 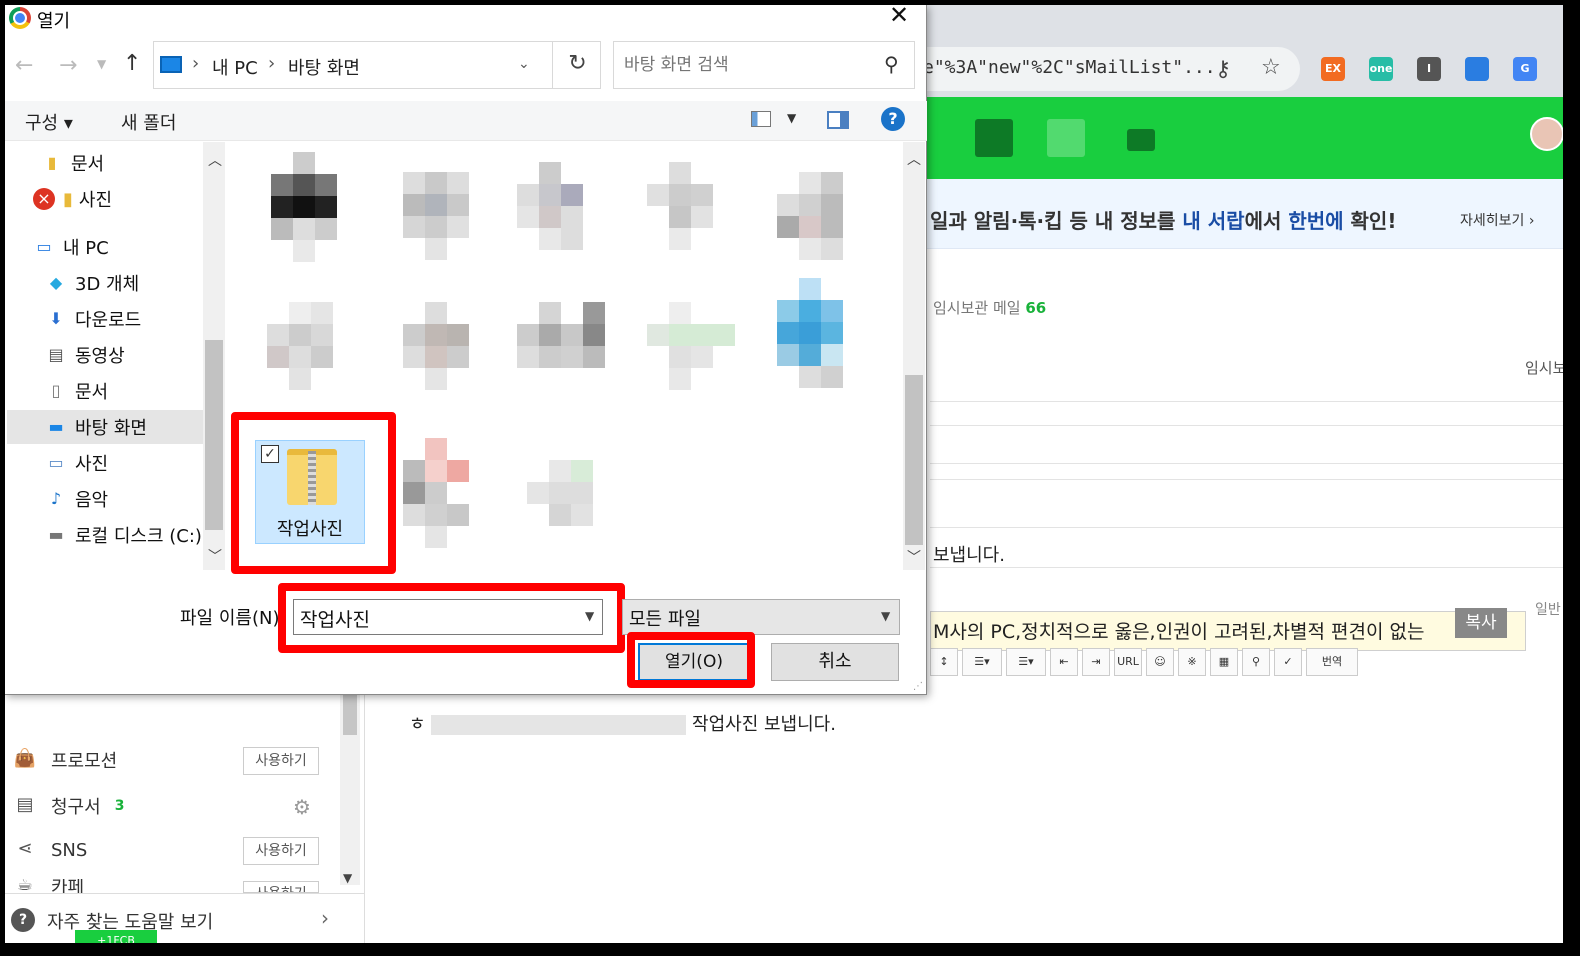 What do you see at coordinates (899, 17) in the screenshot?
I see `close-icon: ✕` at bounding box center [899, 17].